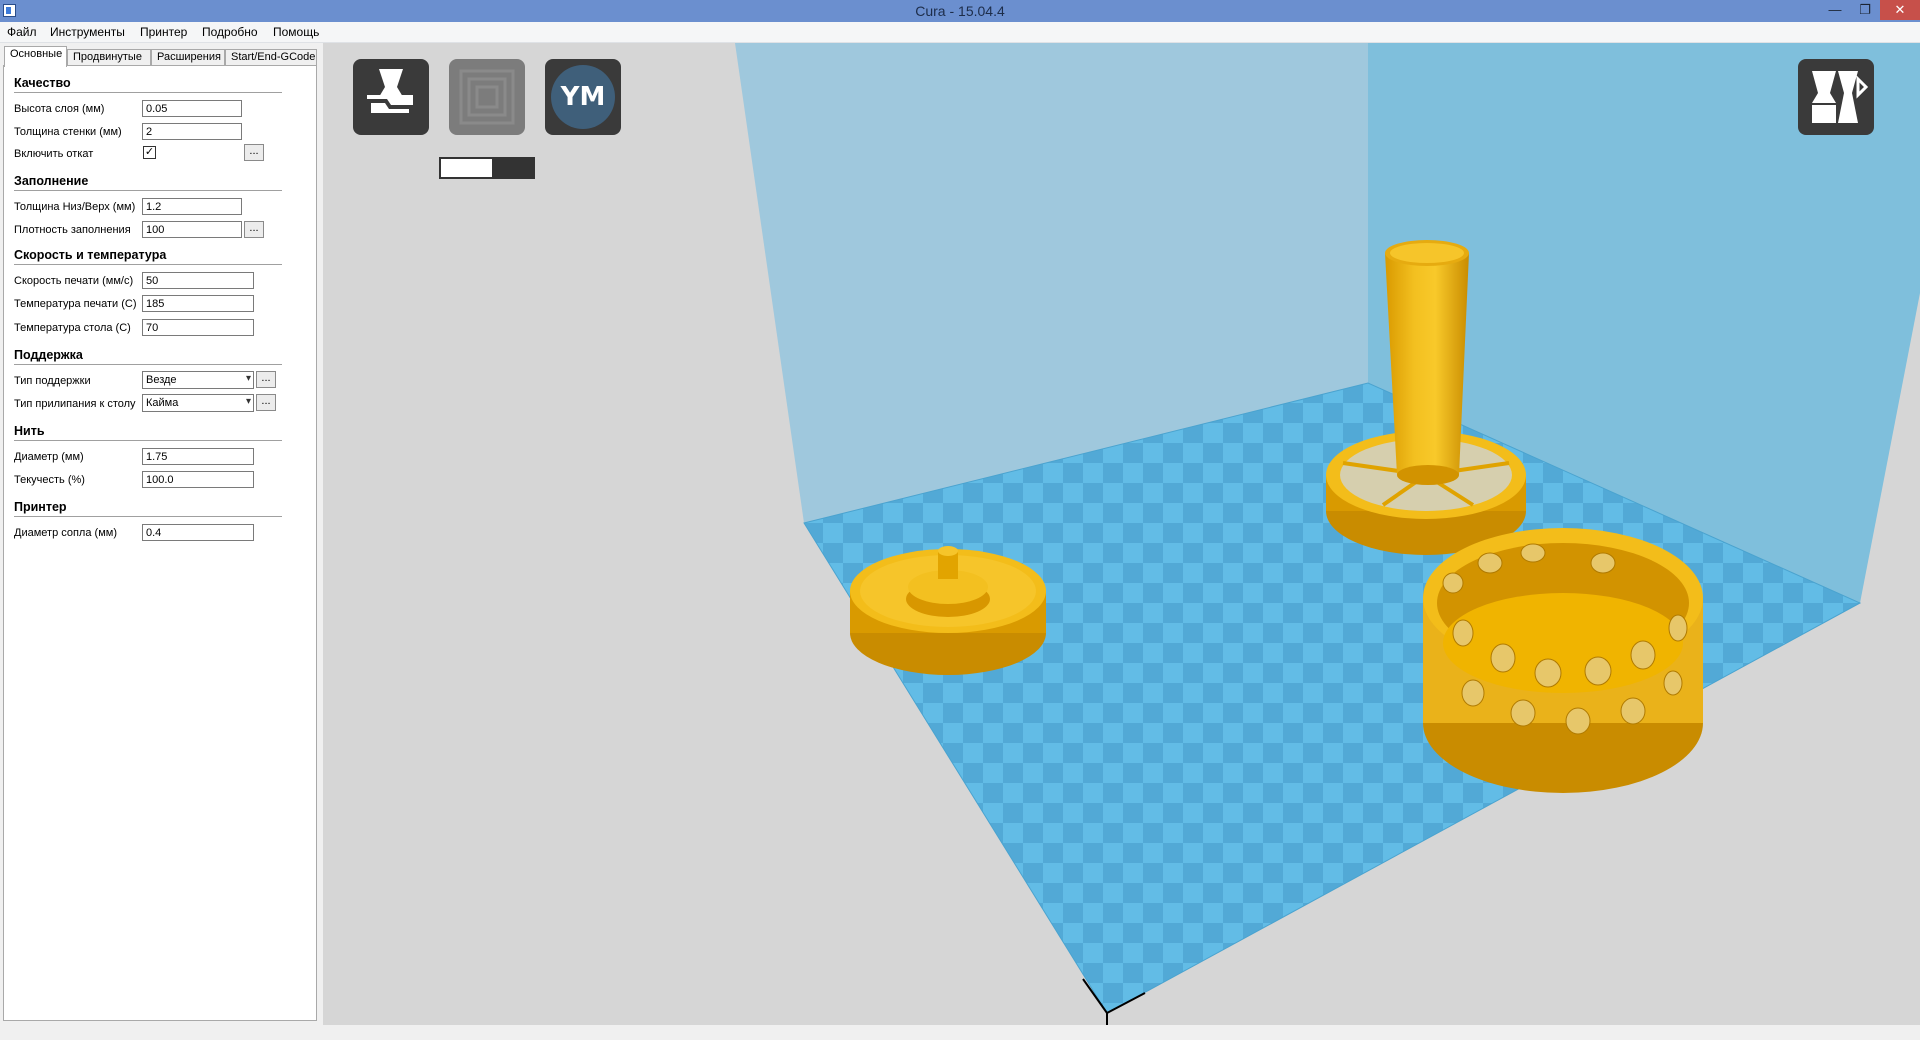  Describe the element at coordinates (72, 230) in the screenshot. I see `fill-density-label: Плотность заполнения` at that location.